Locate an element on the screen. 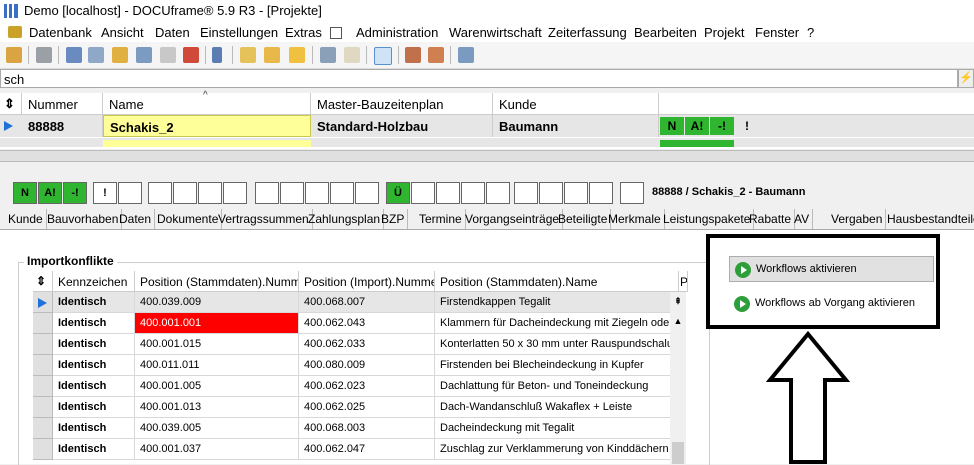 The image size is (974, 465). menu-administration: Administration is located at coordinates (397, 32).